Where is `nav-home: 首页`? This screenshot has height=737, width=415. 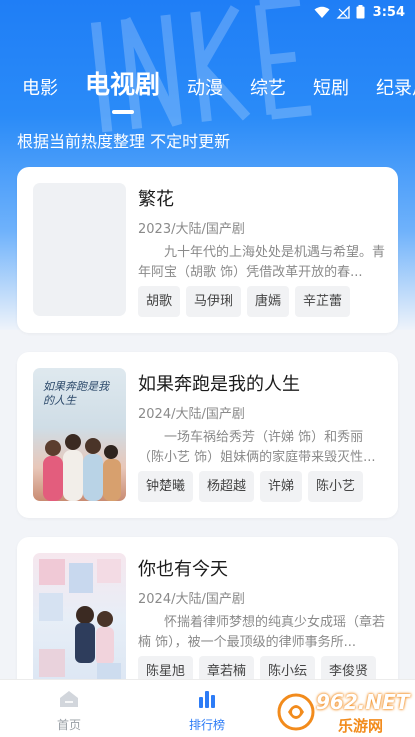 nav-home: 首页 is located at coordinates (69, 708).